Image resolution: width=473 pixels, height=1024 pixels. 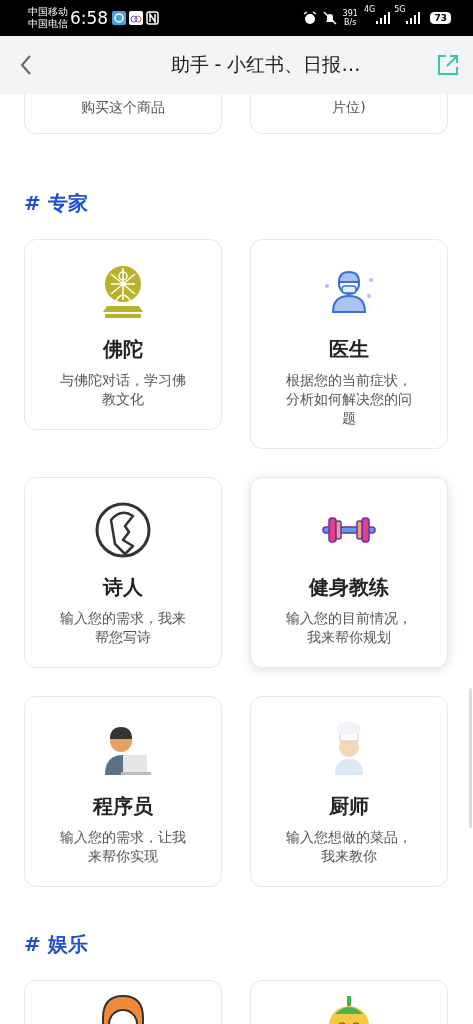 I want to click on card-title: 厨师, so click(x=349, y=806).